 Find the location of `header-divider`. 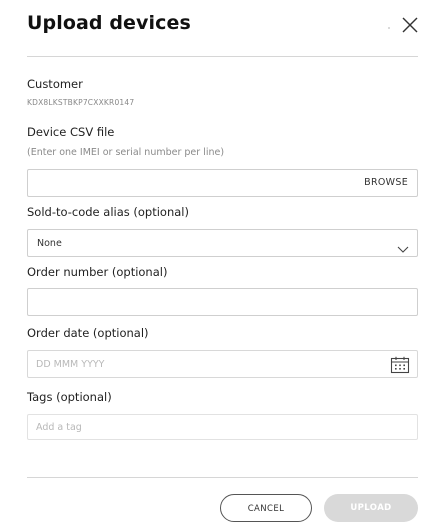

header-divider is located at coordinates (222, 56).